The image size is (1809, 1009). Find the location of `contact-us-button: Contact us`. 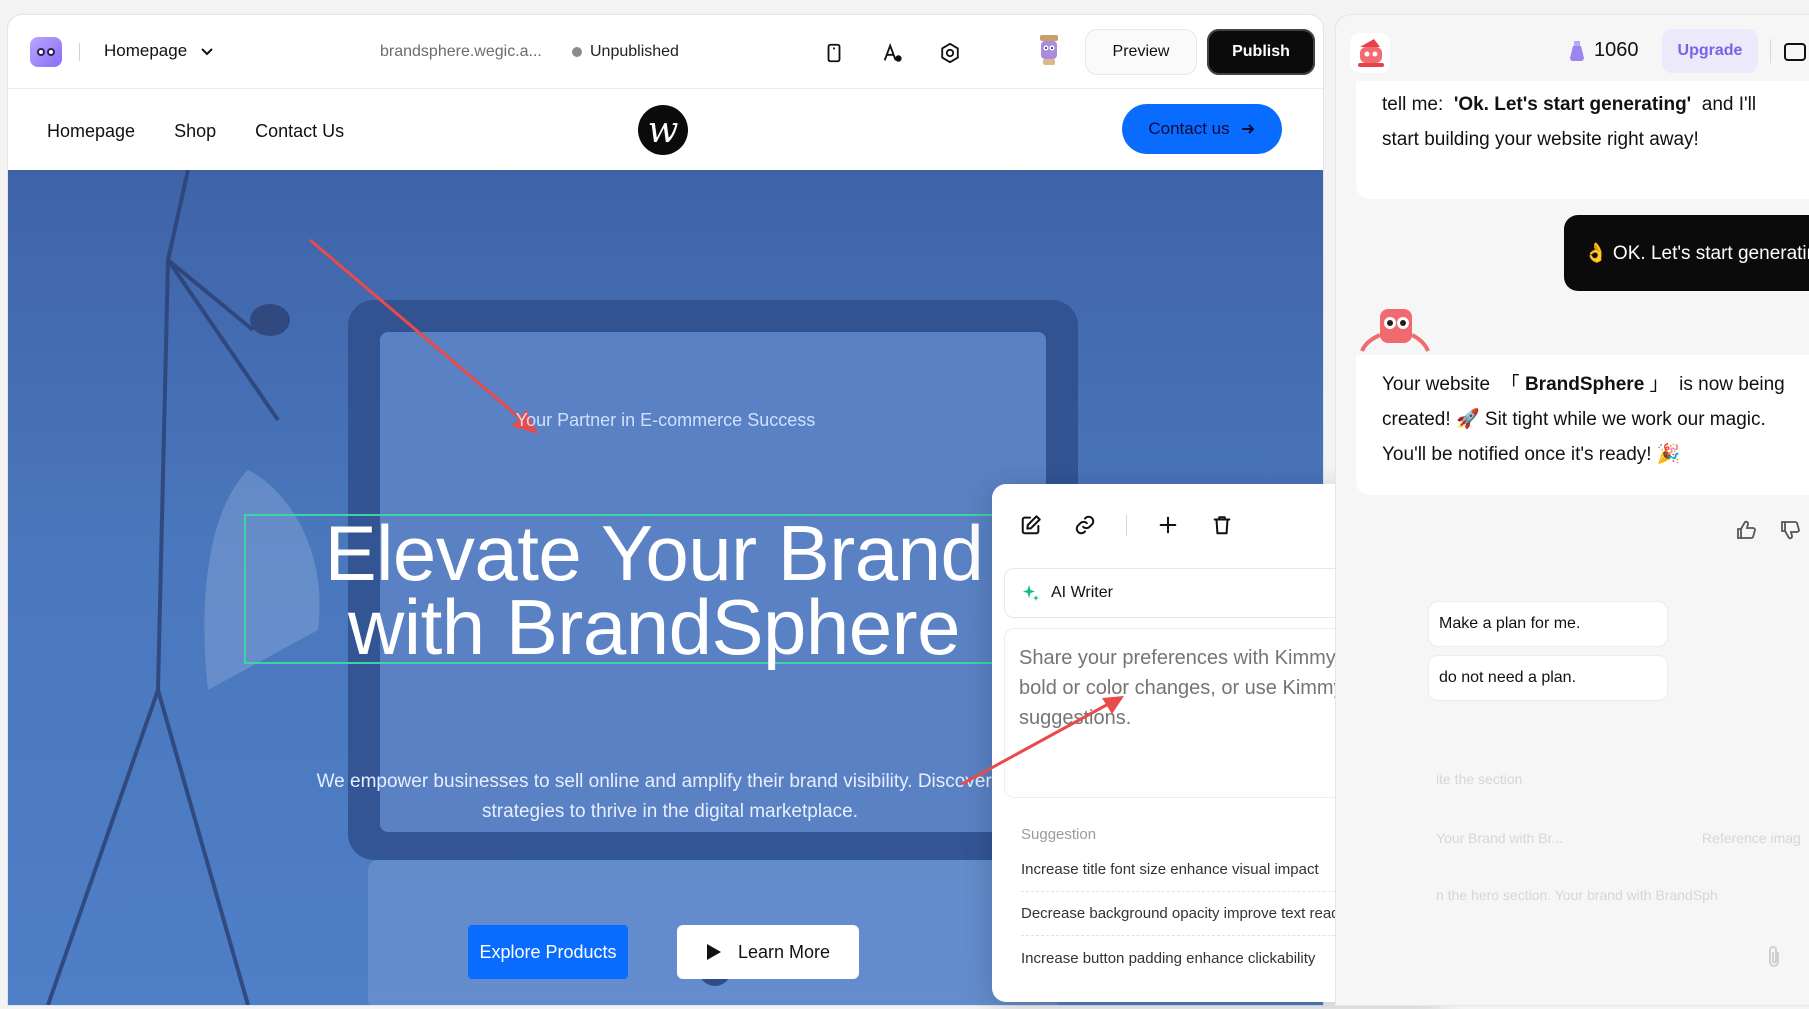

contact-us-button: Contact us is located at coordinates (1202, 129).